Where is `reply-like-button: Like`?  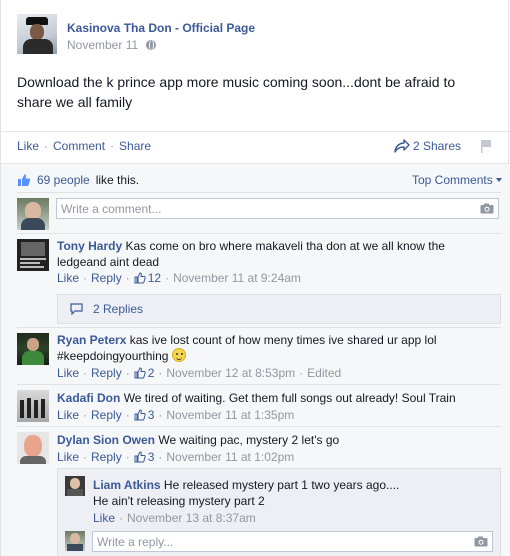 reply-like-button: Like is located at coordinates (104, 518).